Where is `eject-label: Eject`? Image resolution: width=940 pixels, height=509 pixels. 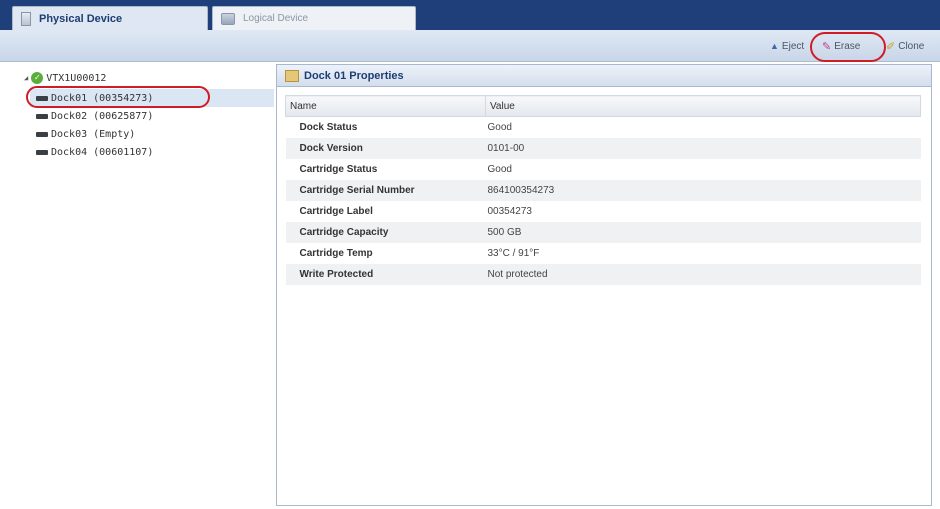 eject-label: Eject is located at coordinates (793, 46).